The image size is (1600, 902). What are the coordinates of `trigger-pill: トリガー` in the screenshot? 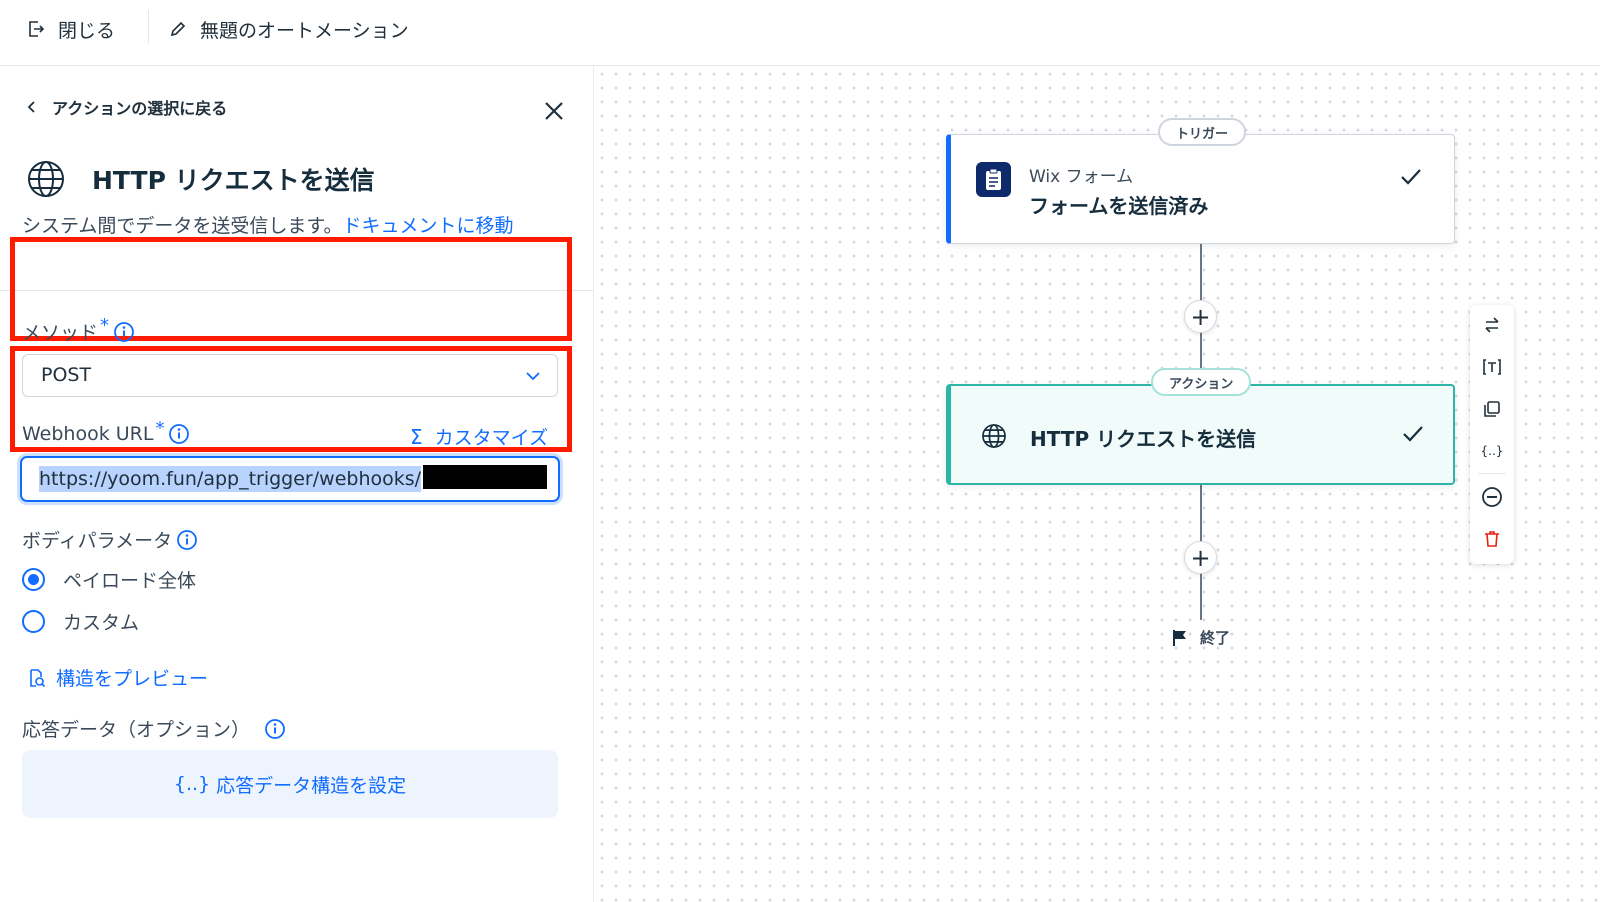 It's located at (1202, 132).